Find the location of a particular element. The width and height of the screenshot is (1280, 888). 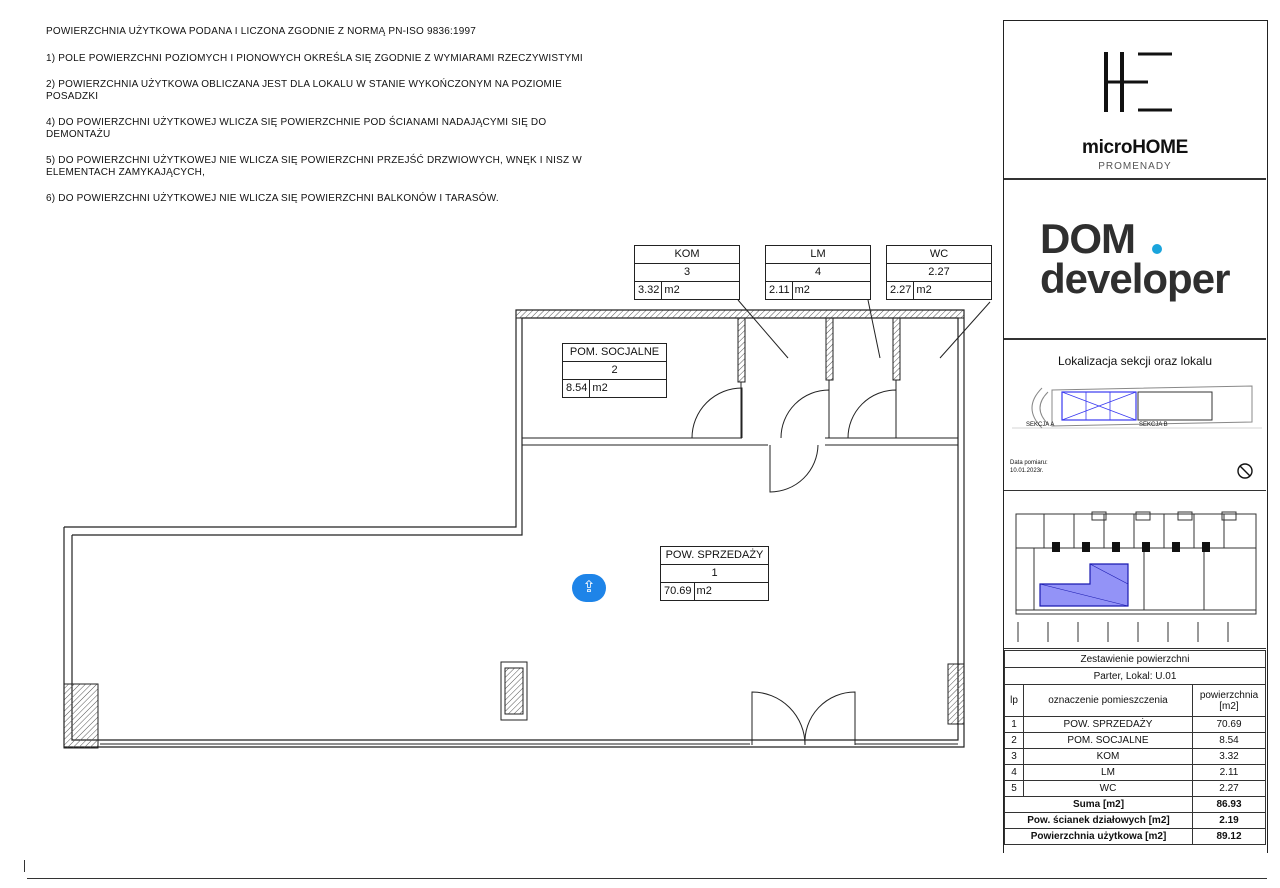

table-row: 5 WC 2.27 is located at coordinates (1135, 788).